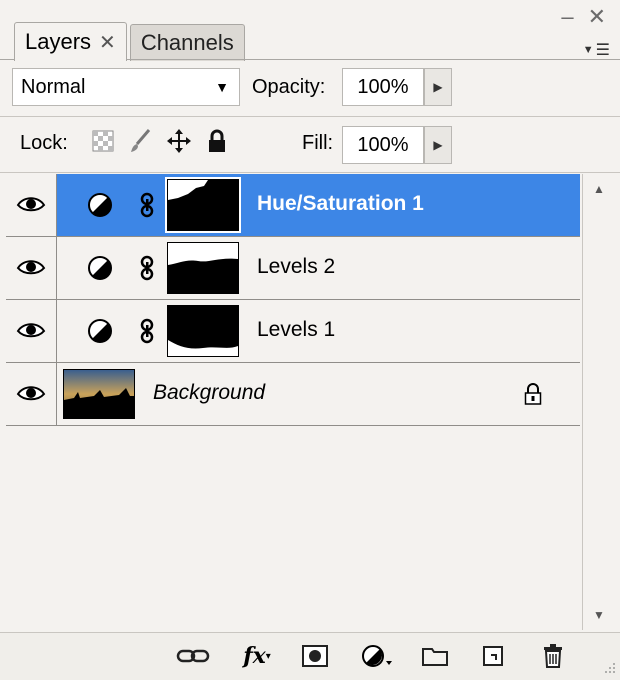  I want to click on panel-menu-button: ▼ ☰, so click(596, 50).